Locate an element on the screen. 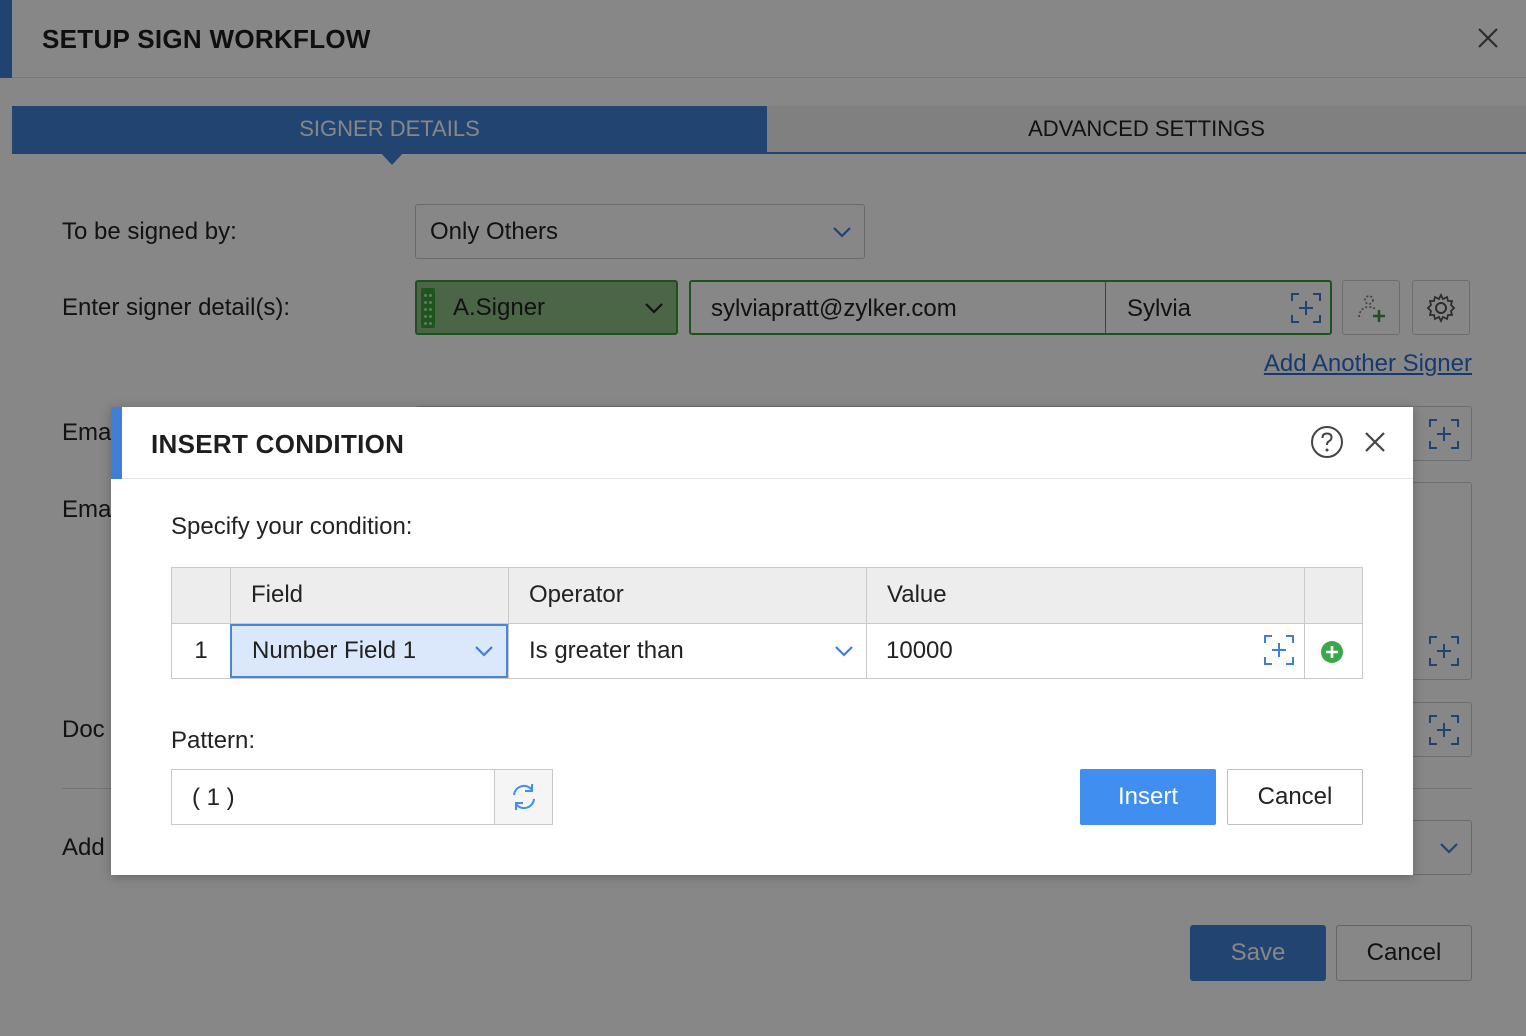  value-input-text: 10000 is located at coordinates (919, 650).